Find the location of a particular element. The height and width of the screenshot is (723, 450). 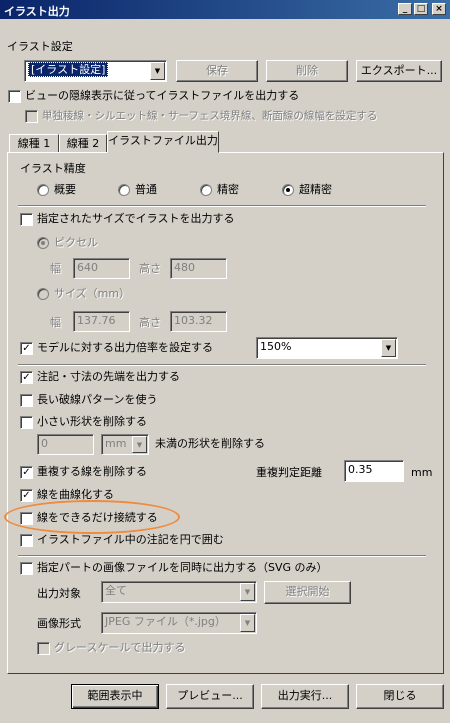

remove-small-label: 小さい形状を削除する is located at coordinates (92, 421).